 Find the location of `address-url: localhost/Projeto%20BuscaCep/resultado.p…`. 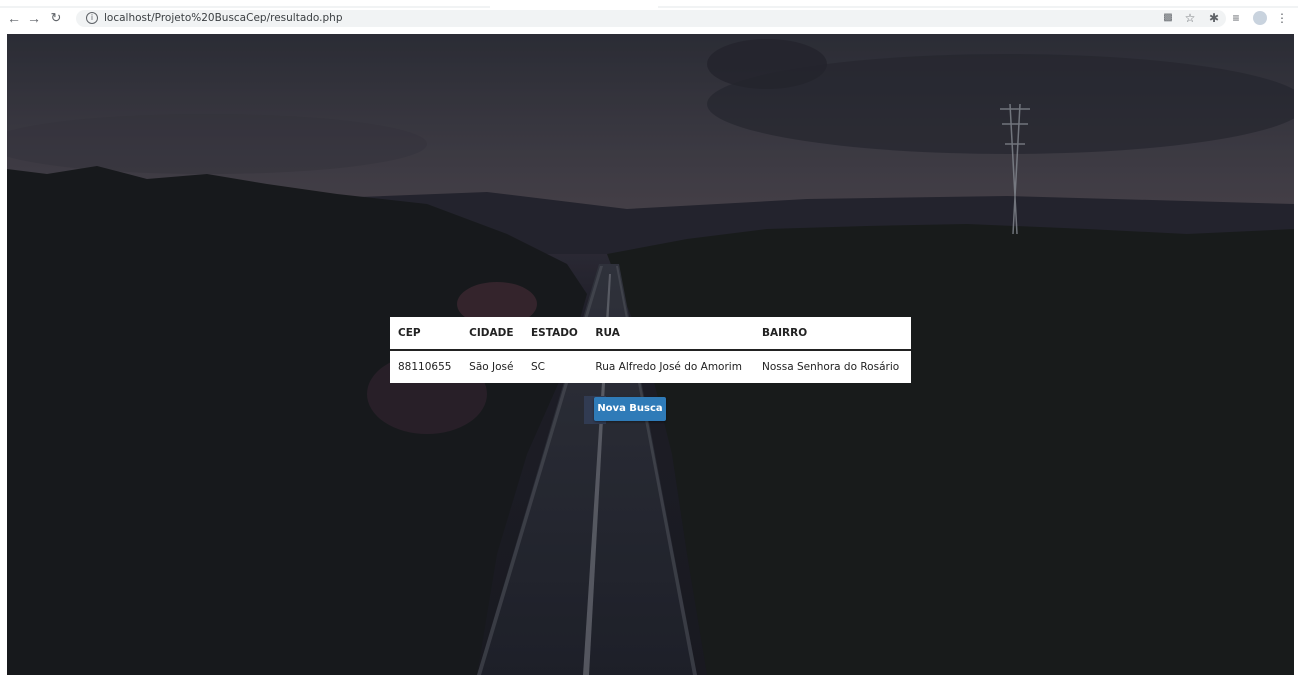

address-url: localhost/Projeto%20BuscaCep/resultado.p… is located at coordinates (223, 18).